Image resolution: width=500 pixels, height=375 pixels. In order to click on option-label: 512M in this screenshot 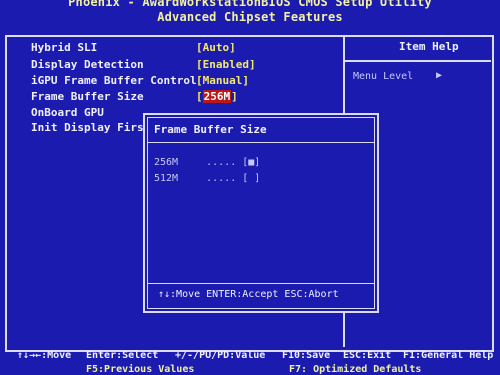, I will do `click(166, 178)`.